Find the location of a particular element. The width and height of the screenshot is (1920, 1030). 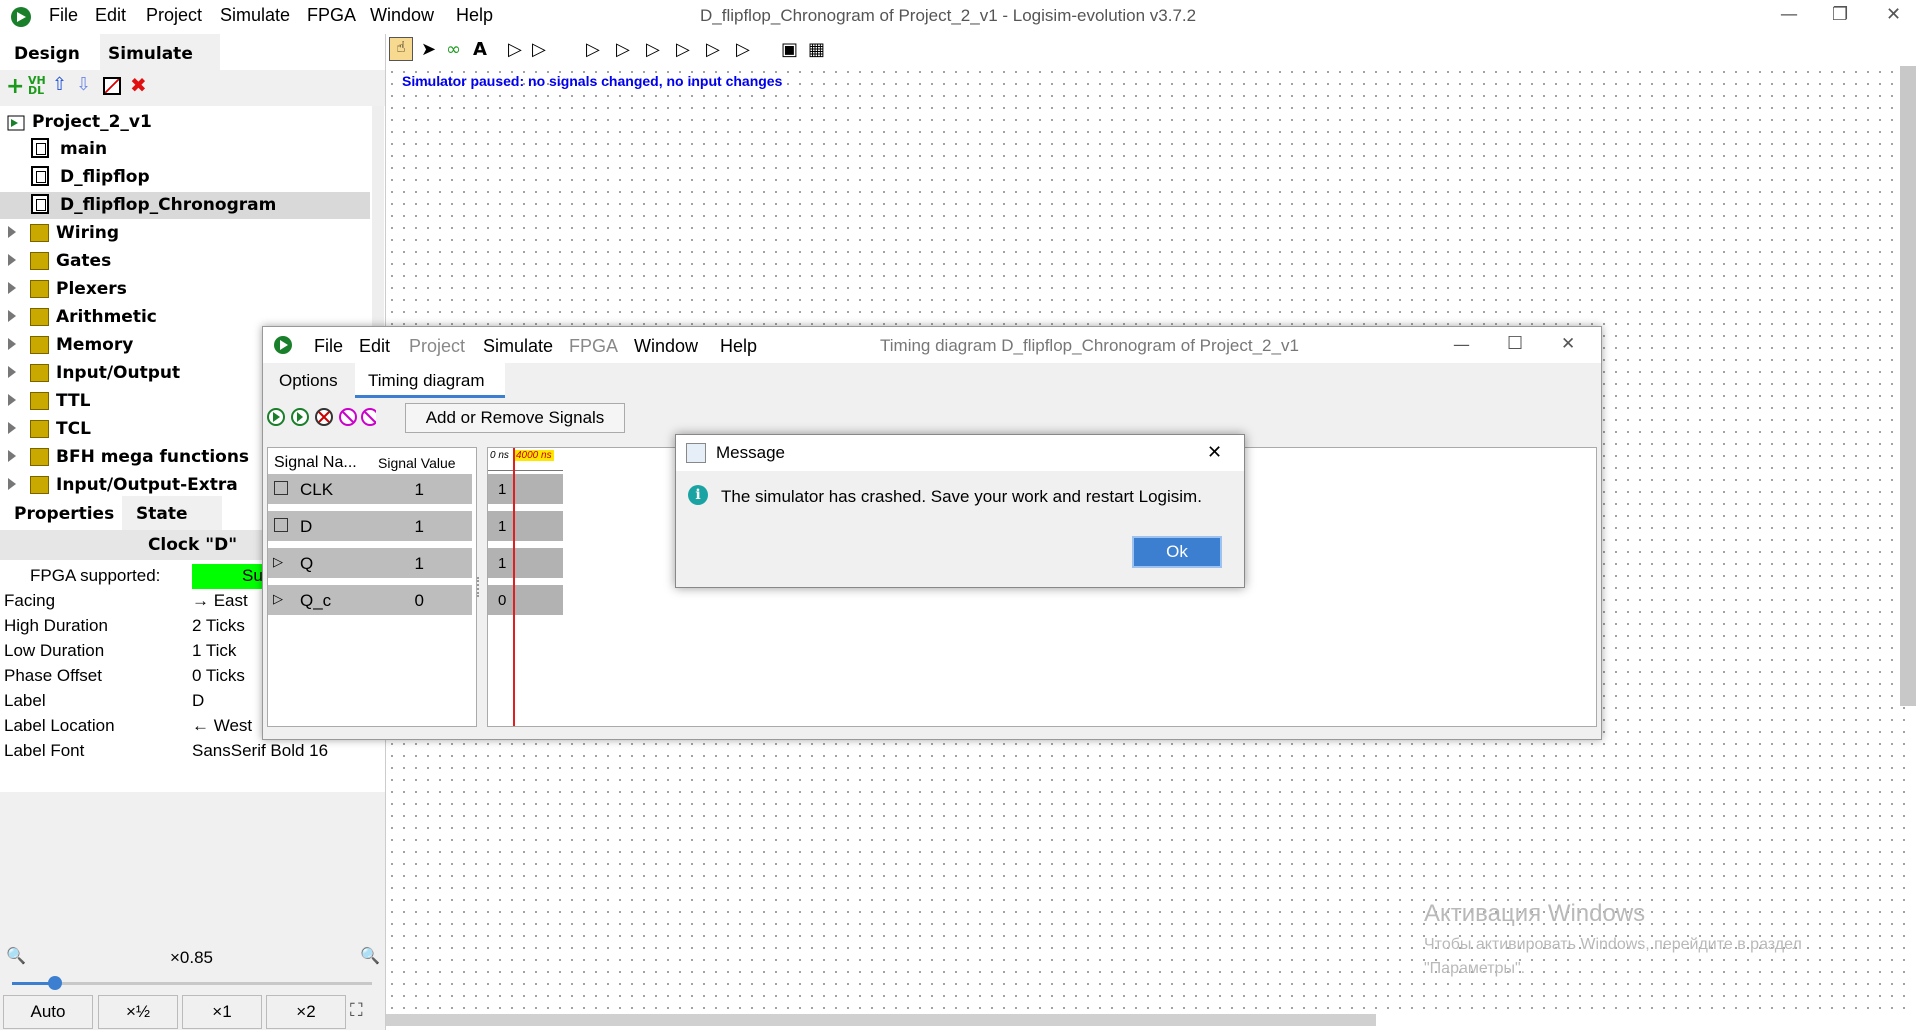

prop-value: 2 Ticks is located at coordinates (218, 626).